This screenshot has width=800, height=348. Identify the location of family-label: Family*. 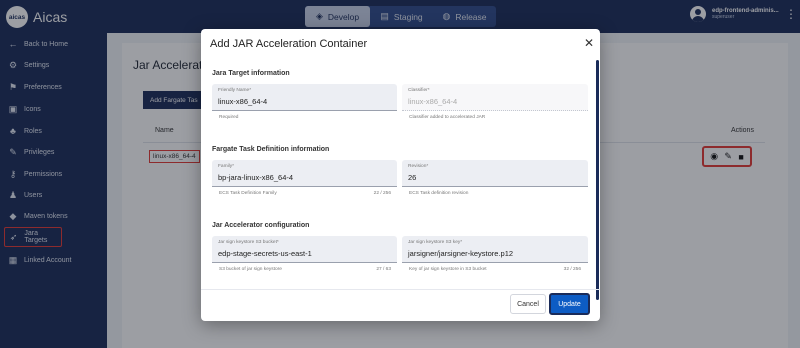
(226, 166).